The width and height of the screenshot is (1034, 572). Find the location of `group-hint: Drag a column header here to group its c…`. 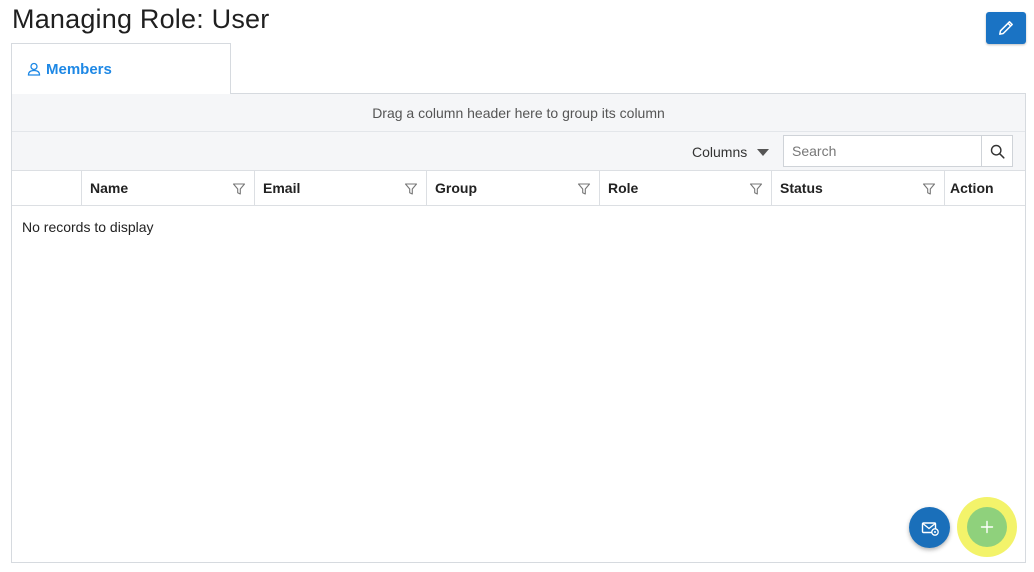

group-hint: Drag a column header here to group its c… is located at coordinates (518, 112).